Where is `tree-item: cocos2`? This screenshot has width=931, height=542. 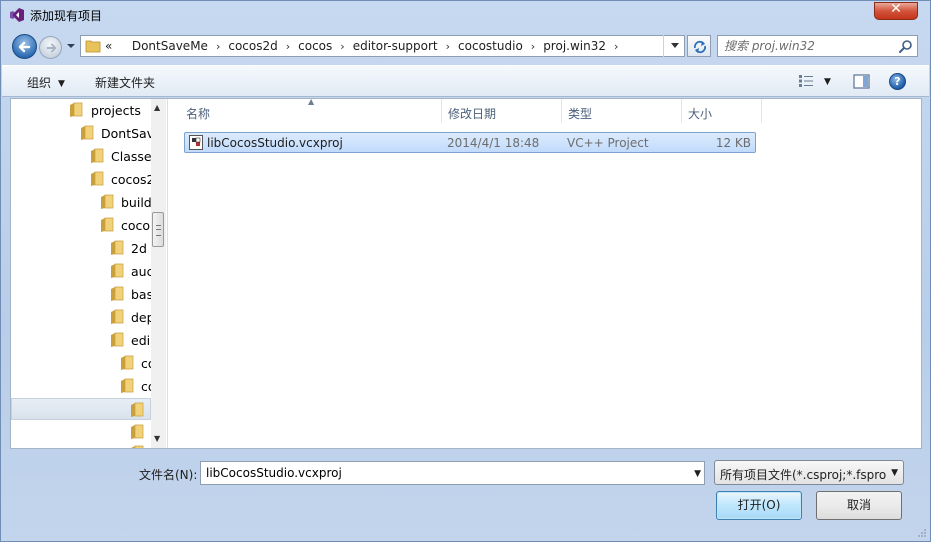 tree-item: cocos2 is located at coordinates (83, 179).